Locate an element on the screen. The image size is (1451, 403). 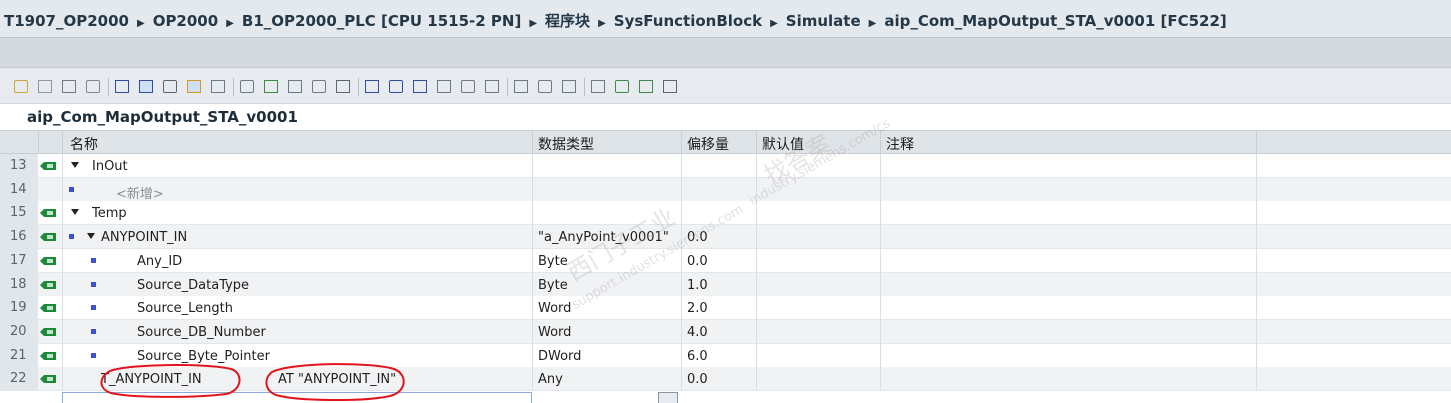
grid-icon is located at coordinates (444, 86).